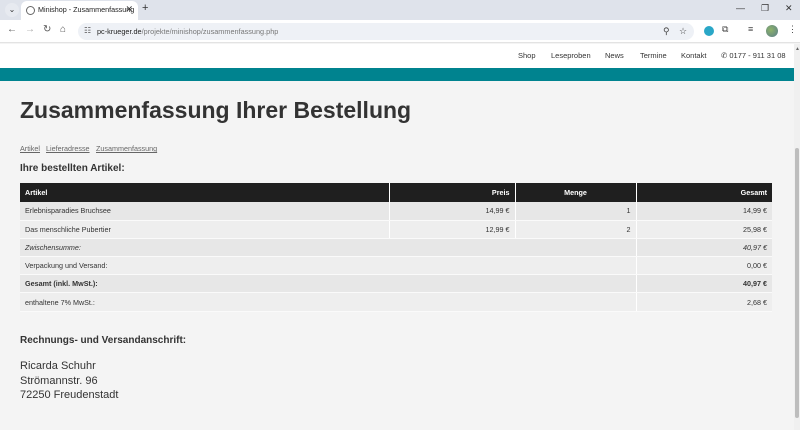  What do you see at coordinates (328, 302) in the screenshot?
I see `summary-label: enthaltene 7% MwSt.:` at bounding box center [328, 302].